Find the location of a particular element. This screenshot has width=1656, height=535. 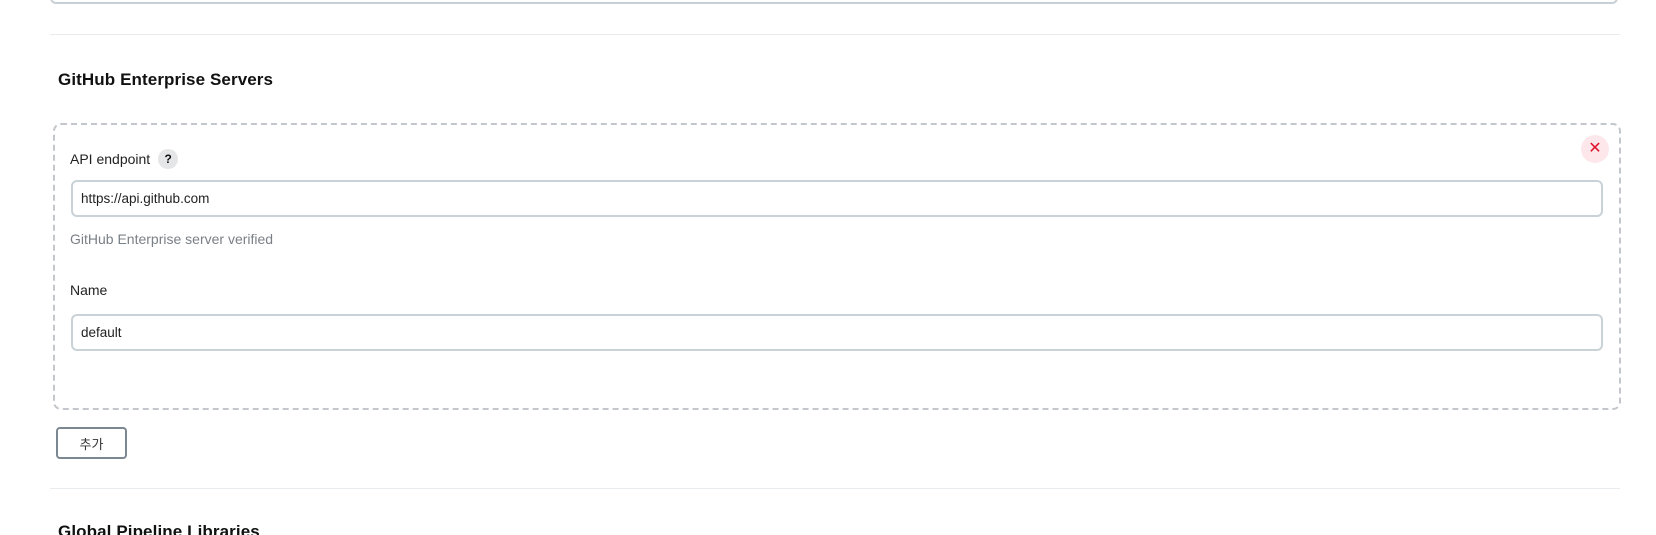

name-label: Name is located at coordinates (89, 290).